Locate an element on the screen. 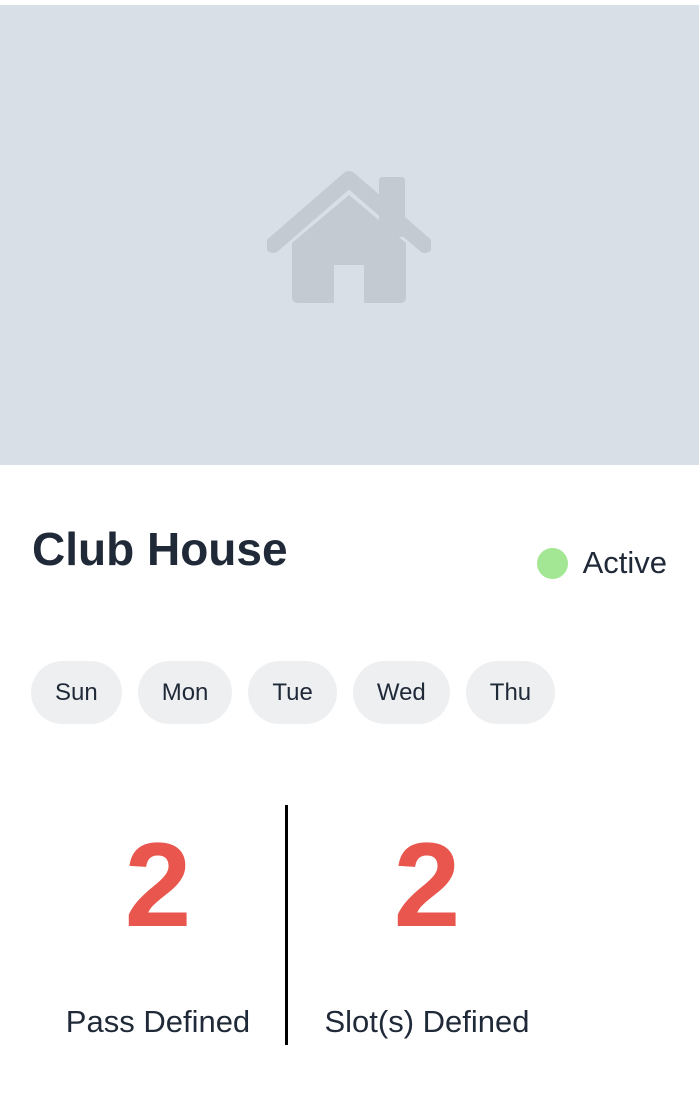  status-label: Active is located at coordinates (624, 562).